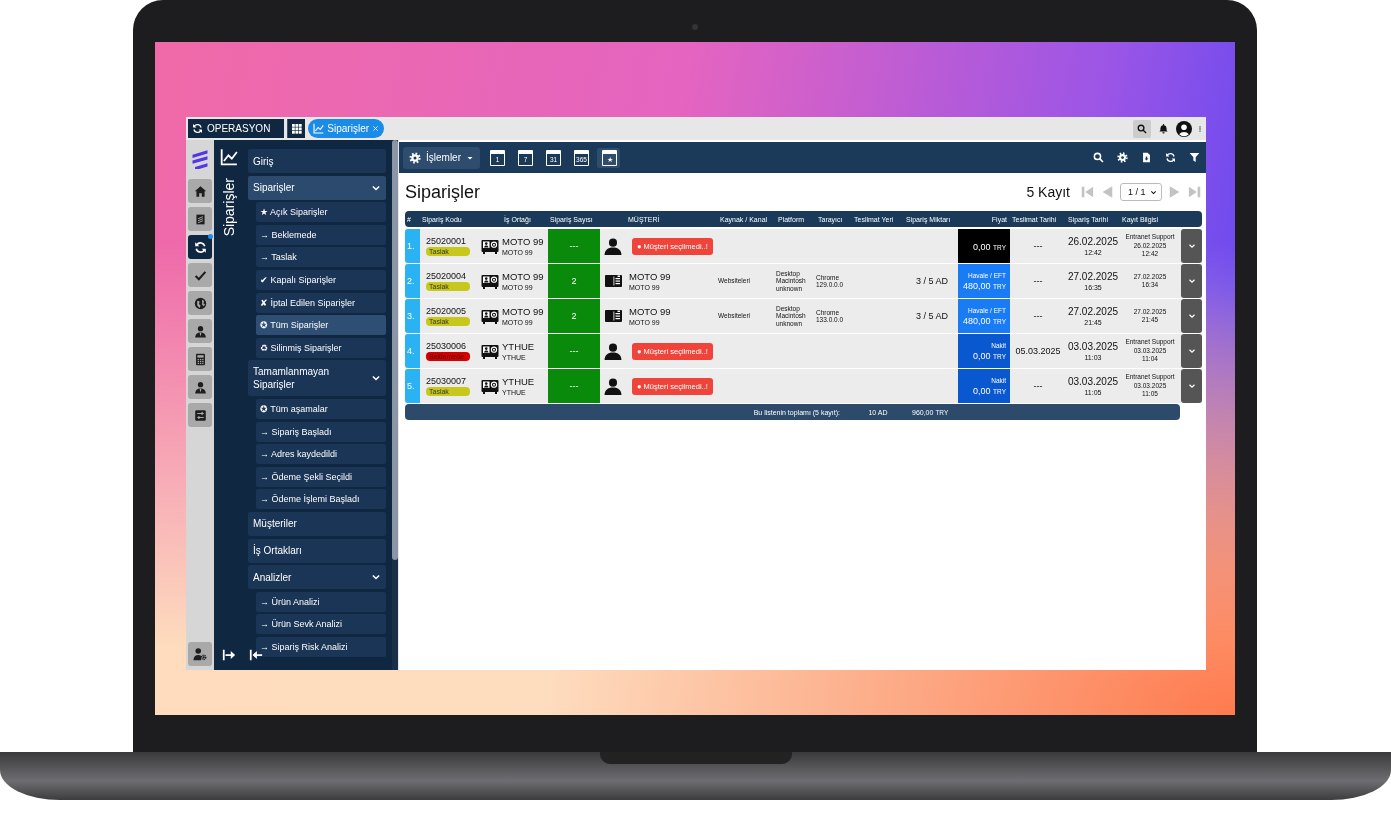  I want to click on close-icon, so click(376, 128).